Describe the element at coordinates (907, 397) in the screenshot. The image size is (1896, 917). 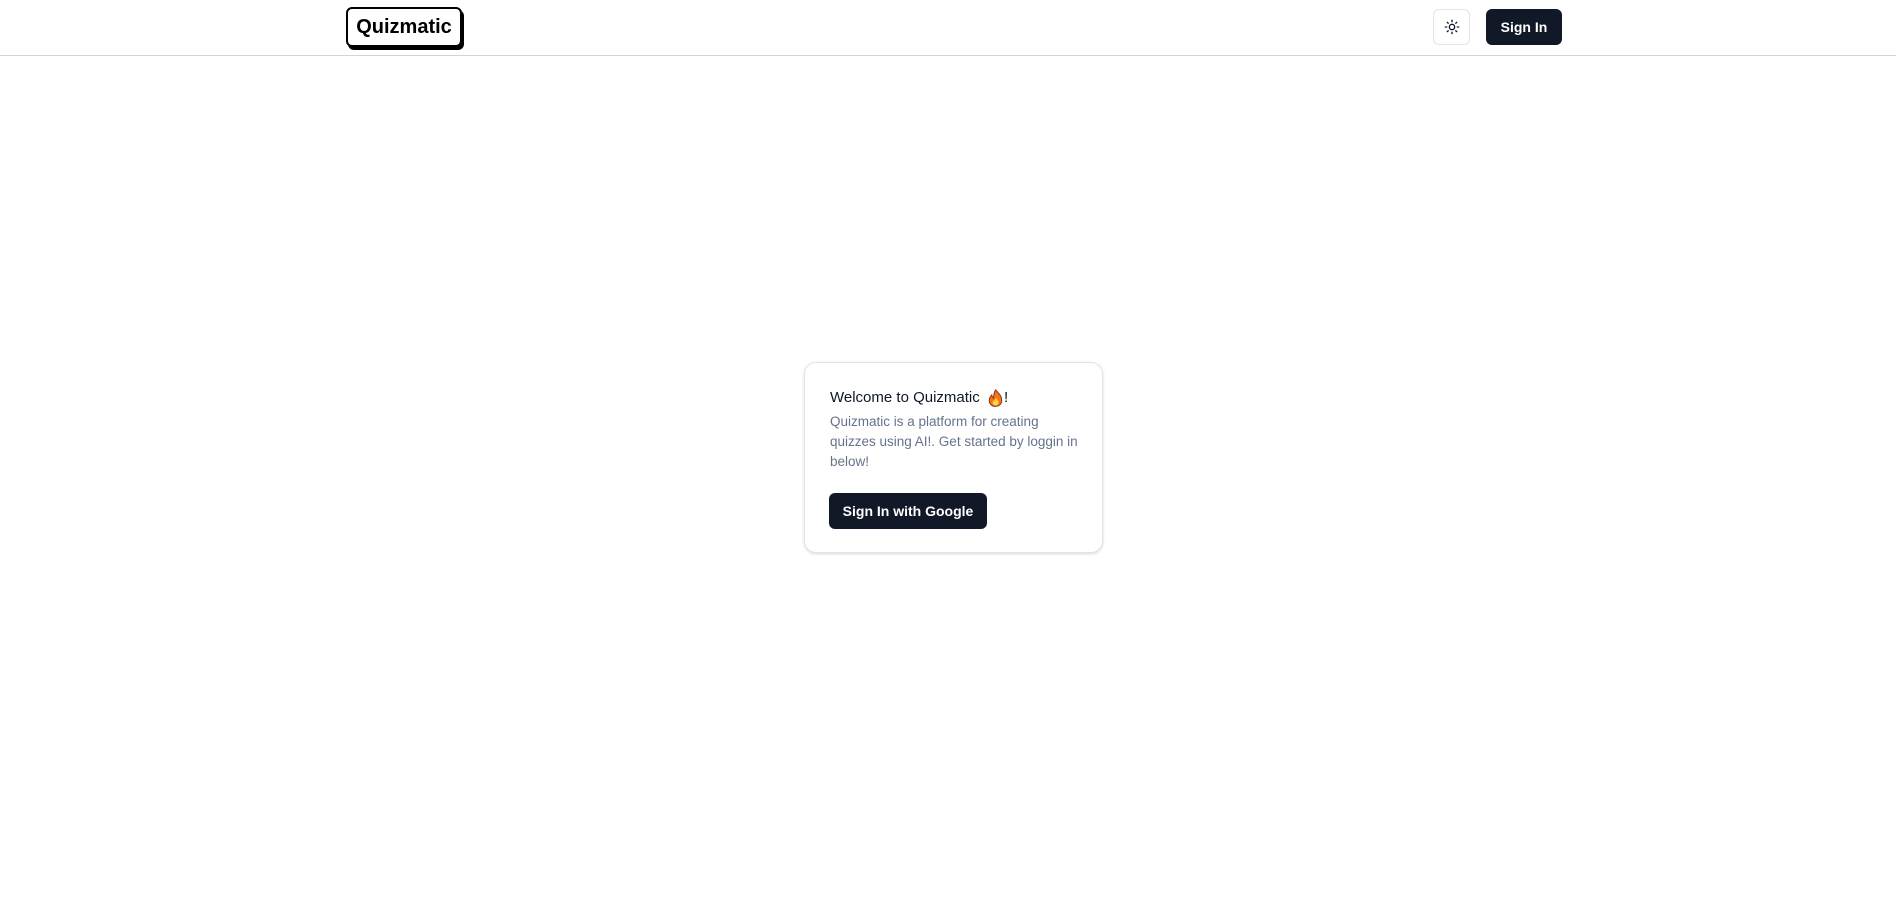
I see `card-title-text: Welcome to Quizmatic` at that location.